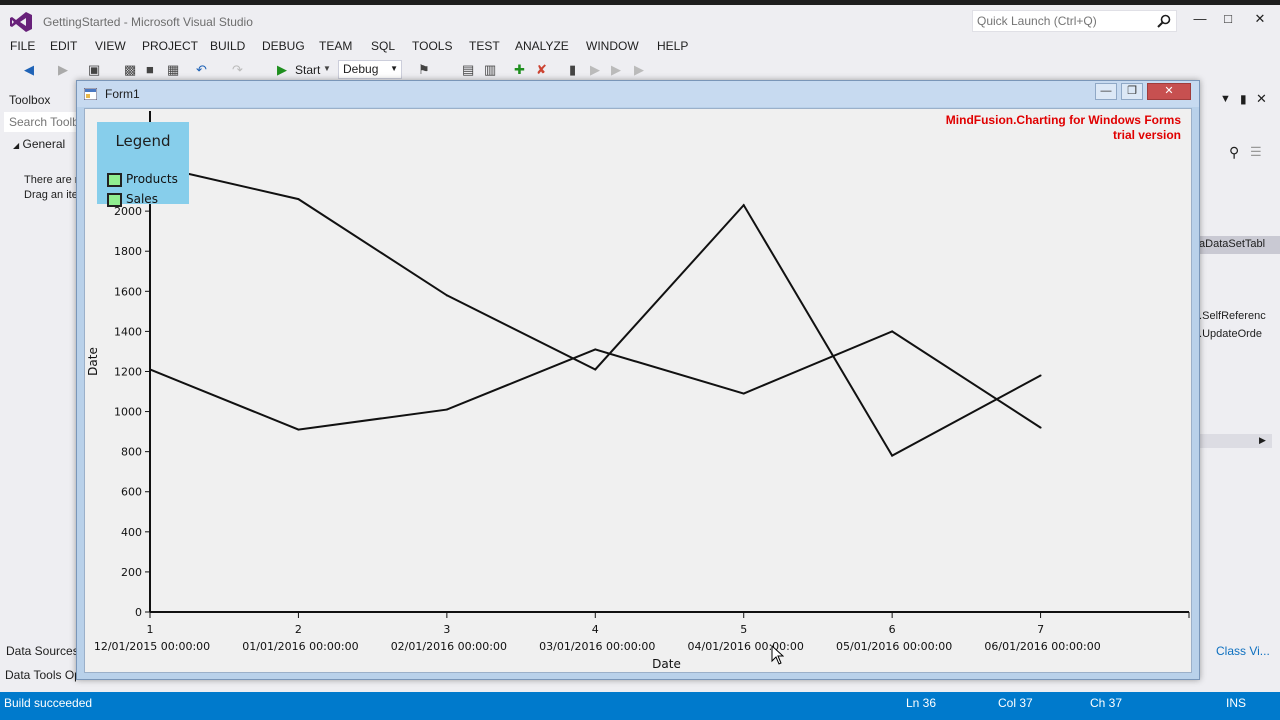 The width and height of the screenshot is (1280, 720). What do you see at coordinates (612, 46) in the screenshot?
I see `menu-window: WINDOW` at bounding box center [612, 46].